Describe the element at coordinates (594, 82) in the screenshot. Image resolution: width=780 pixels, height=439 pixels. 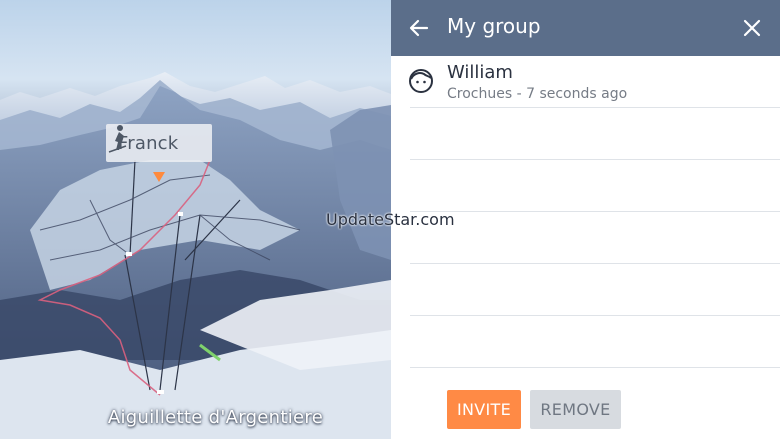
I see `member-row-william: William Crochues - 7 seconds ago` at that location.